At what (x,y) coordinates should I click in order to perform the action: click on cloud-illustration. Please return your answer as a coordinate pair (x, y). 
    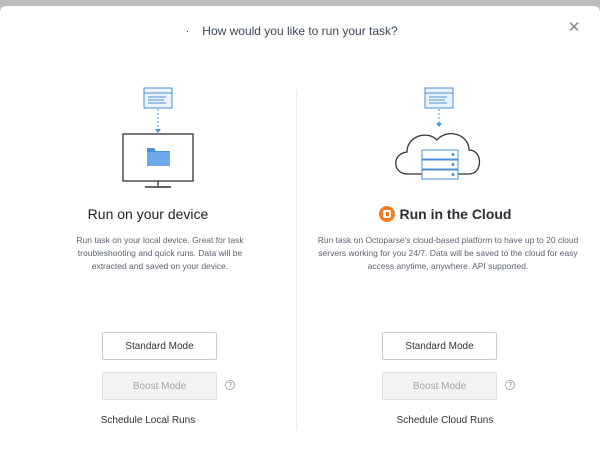
    Looking at the image, I should click on (438, 133).